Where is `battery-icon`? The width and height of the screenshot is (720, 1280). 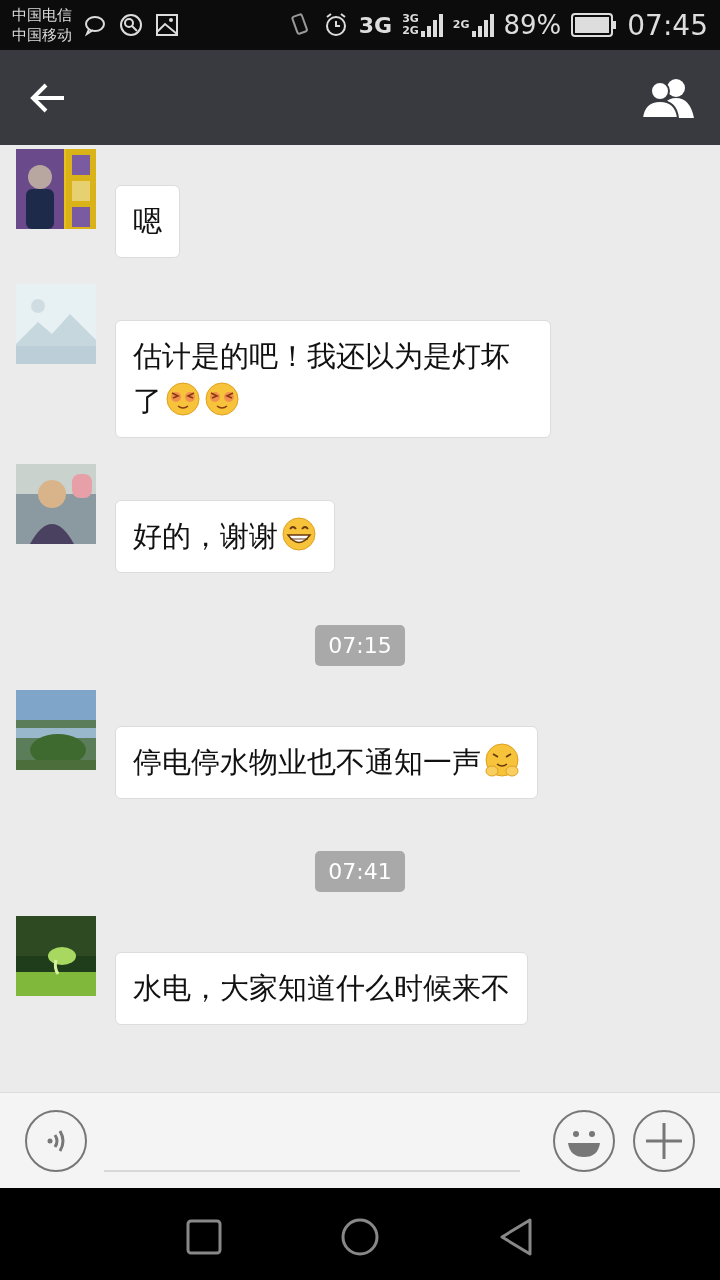
battery-icon is located at coordinates (594, 25).